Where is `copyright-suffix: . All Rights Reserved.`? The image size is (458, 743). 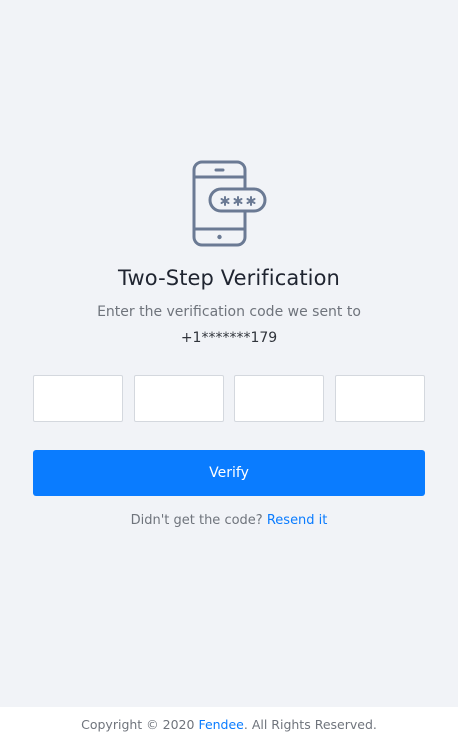
copyright-suffix: . All Rights Reserved. is located at coordinates (310, 724).